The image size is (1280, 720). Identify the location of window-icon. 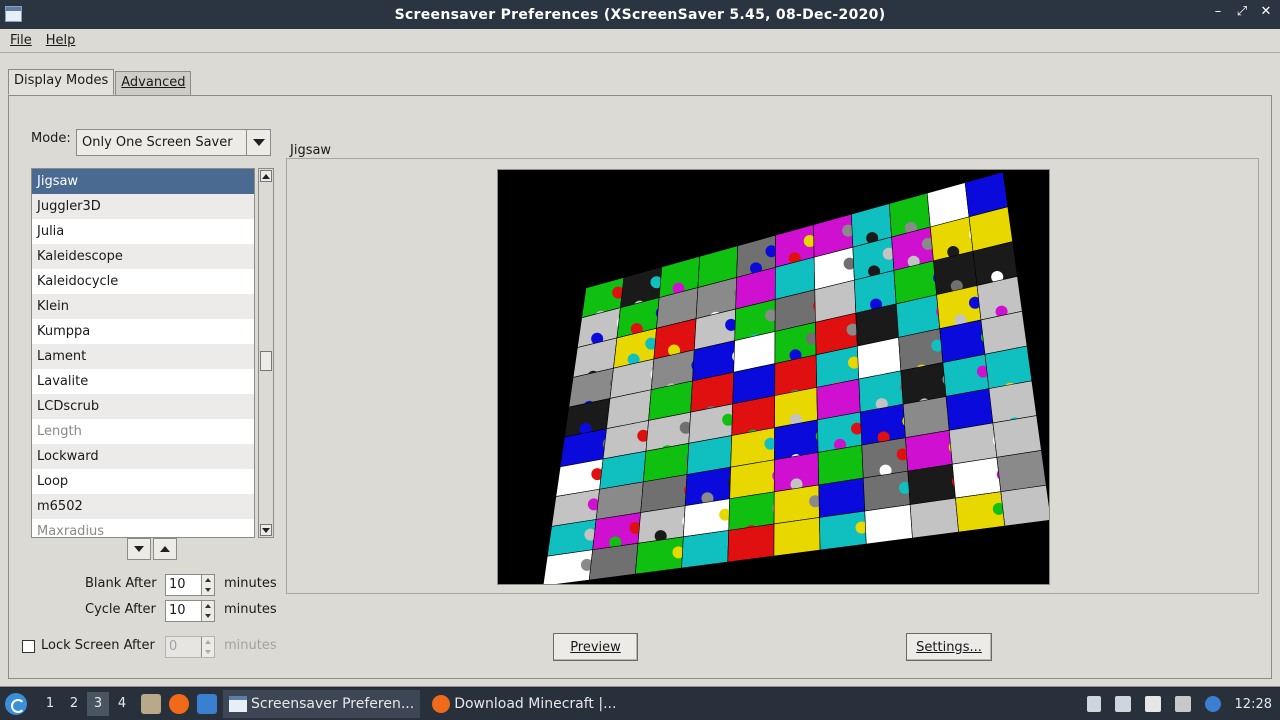
(238, 704).